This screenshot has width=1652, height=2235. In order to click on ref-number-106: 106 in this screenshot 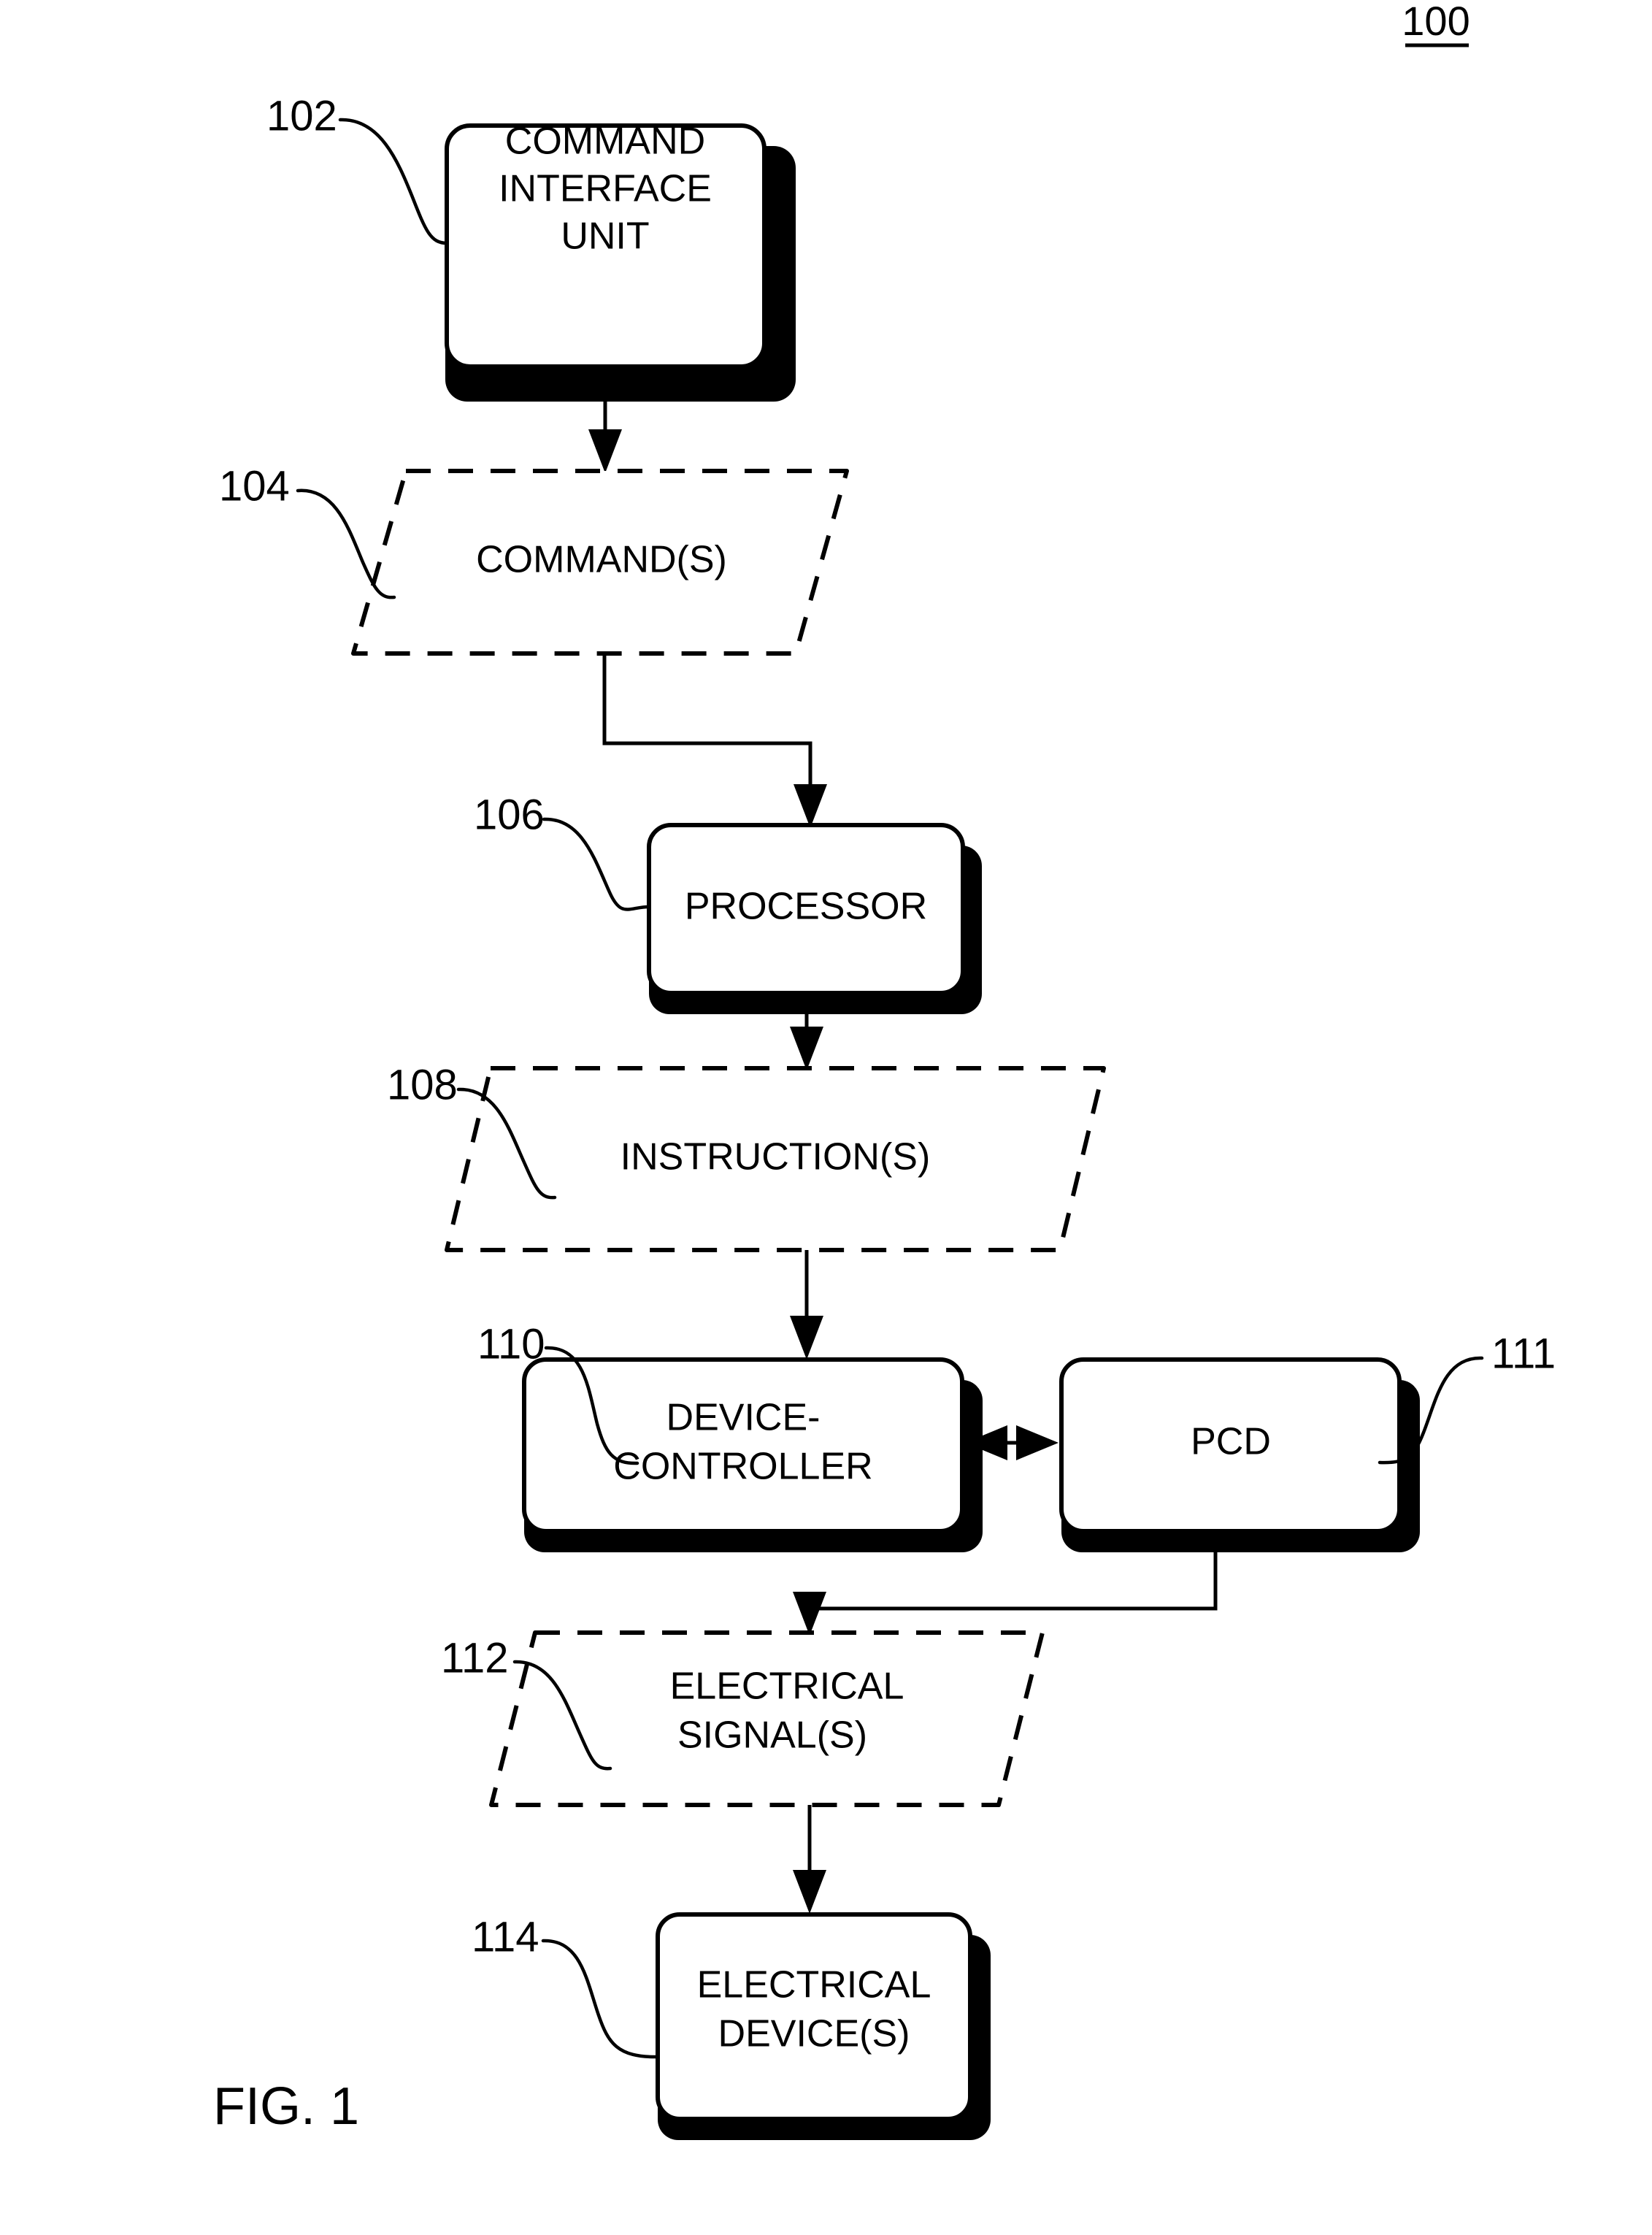, I will do `click(509, 814)`.